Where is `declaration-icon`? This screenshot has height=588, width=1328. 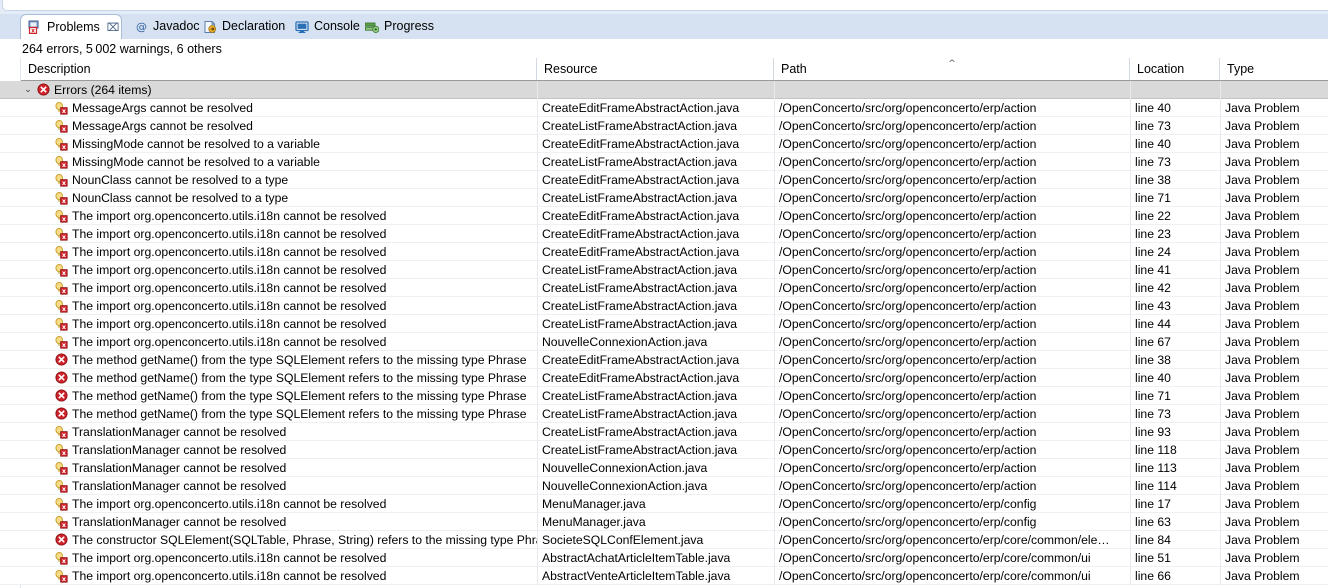 declaration-icon is located at coordinates (210, 27).